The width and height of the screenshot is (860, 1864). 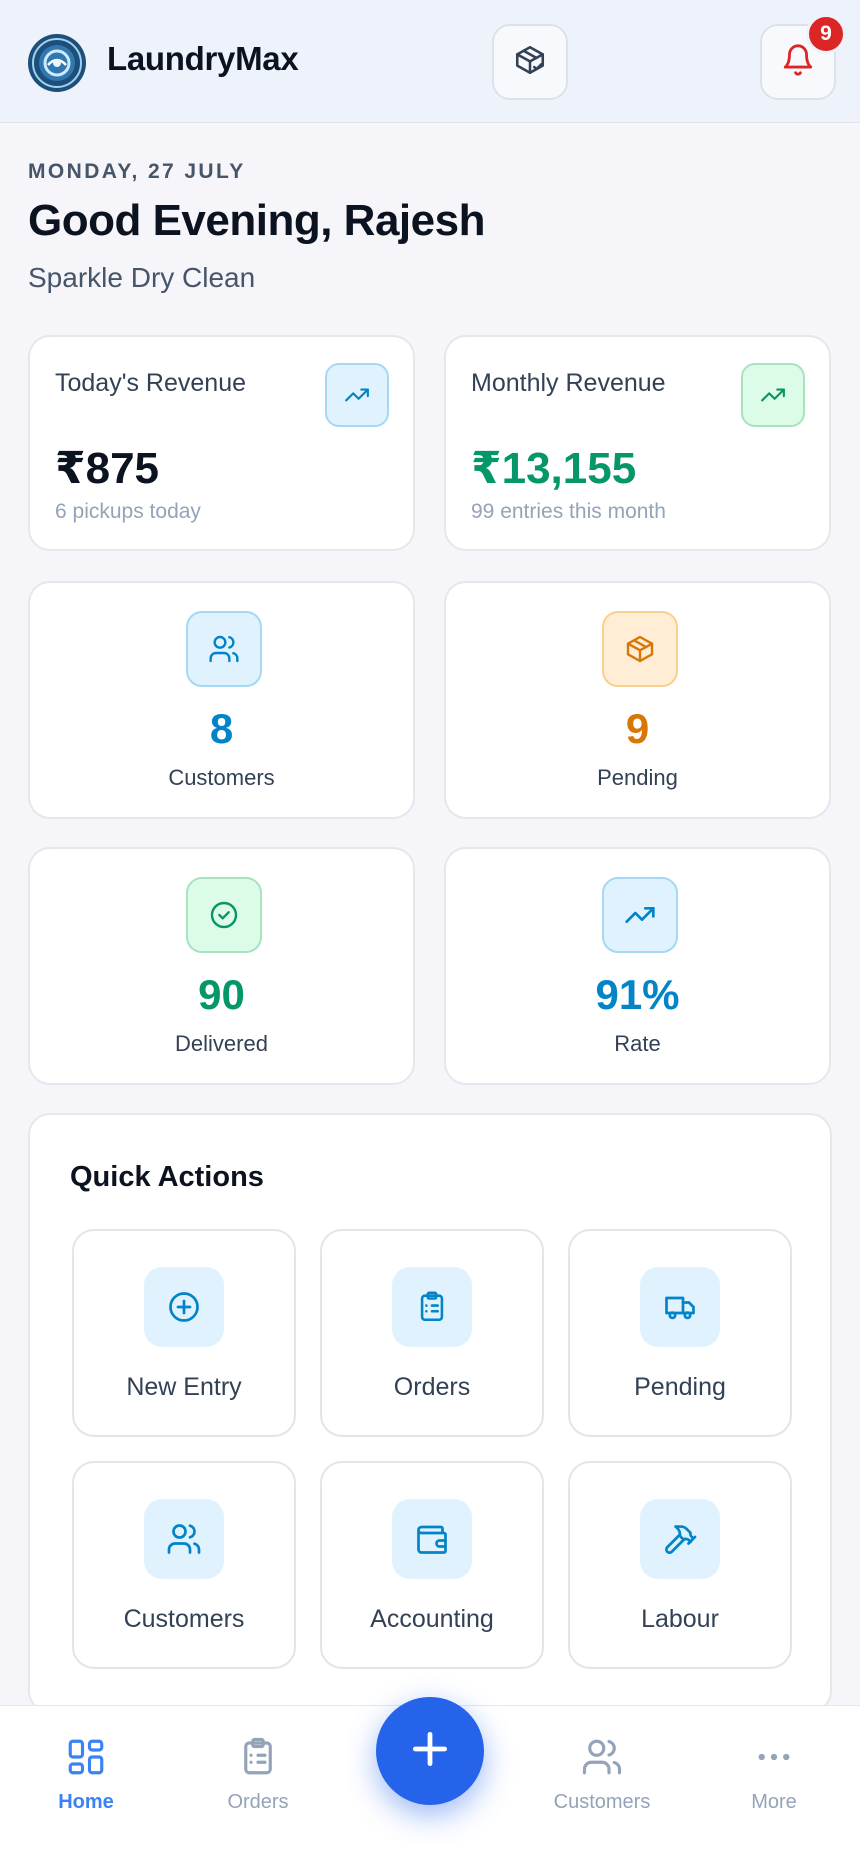 What do you see at coordinates (167, 1177) in the screenshot?
I see `quick-actions-title: Quick Actions` at bounding box center [167, 1177].